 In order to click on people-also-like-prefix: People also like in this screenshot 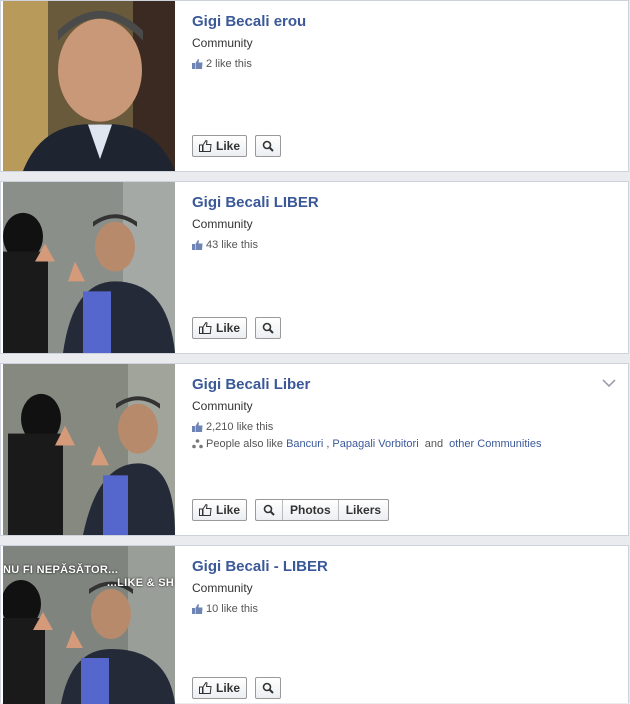, I will do `click(245, 444)`.